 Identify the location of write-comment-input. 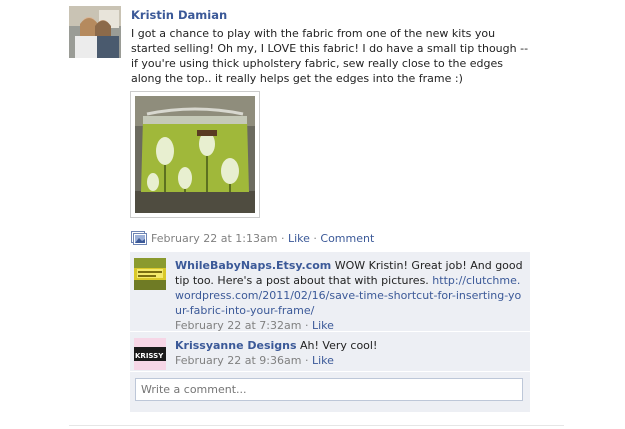
(329, 389).